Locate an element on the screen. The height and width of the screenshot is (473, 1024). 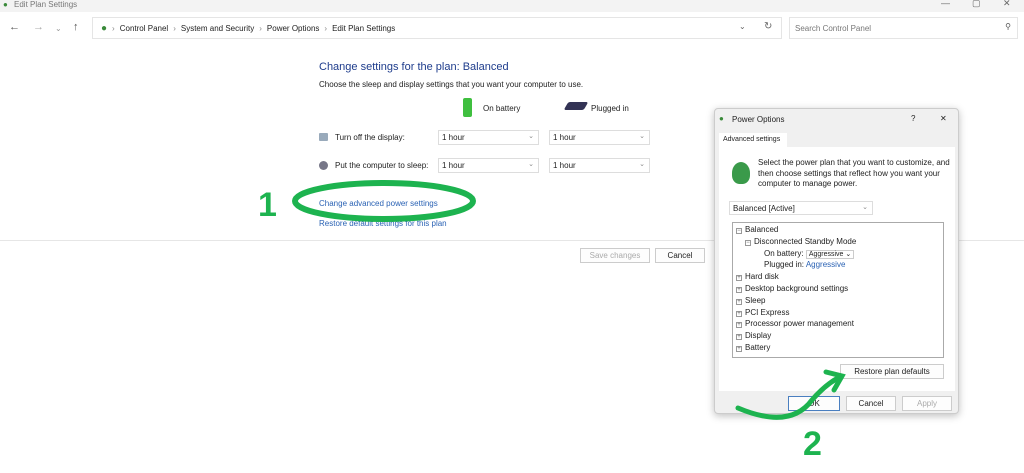
step-1-label: 1 is located at coordinates (267, 205).